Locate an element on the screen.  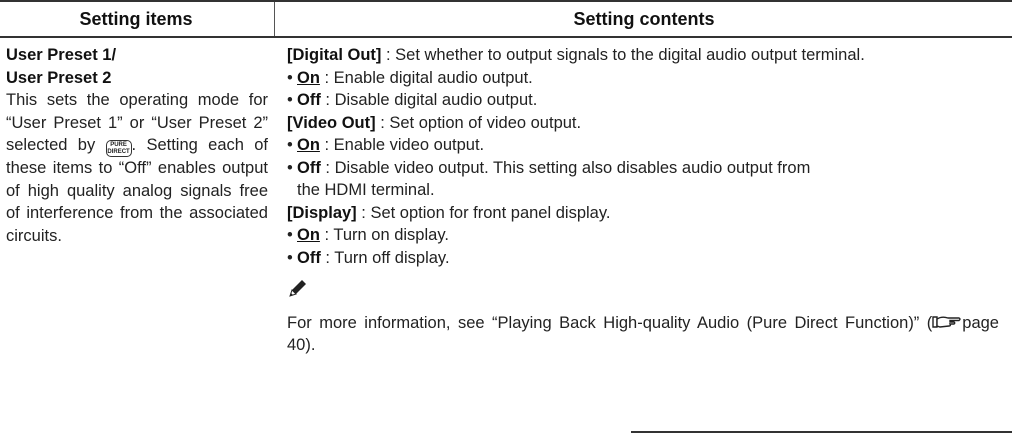
item-title-line2: User Preset 2 is located at coordinates (59, 77).